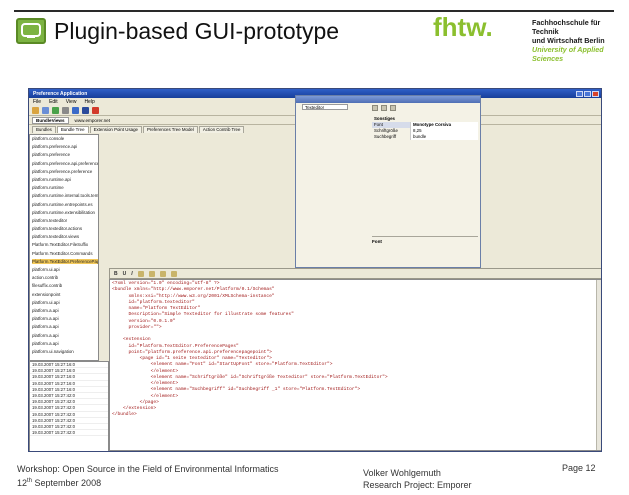  What do you see at coordinates (35, 110) in the screenshot?
I see `open-folder-icon` at bounding box center [35, 110].